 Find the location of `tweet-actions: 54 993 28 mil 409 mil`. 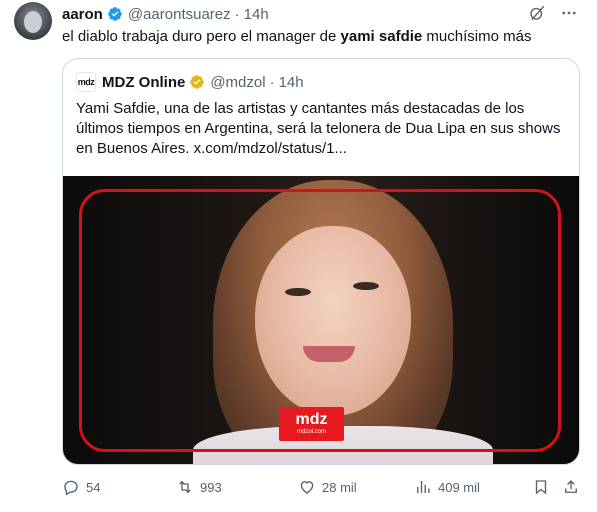

tweet-actions: 54 993 28 mil 409 mil is located at coordinates (322, 488).